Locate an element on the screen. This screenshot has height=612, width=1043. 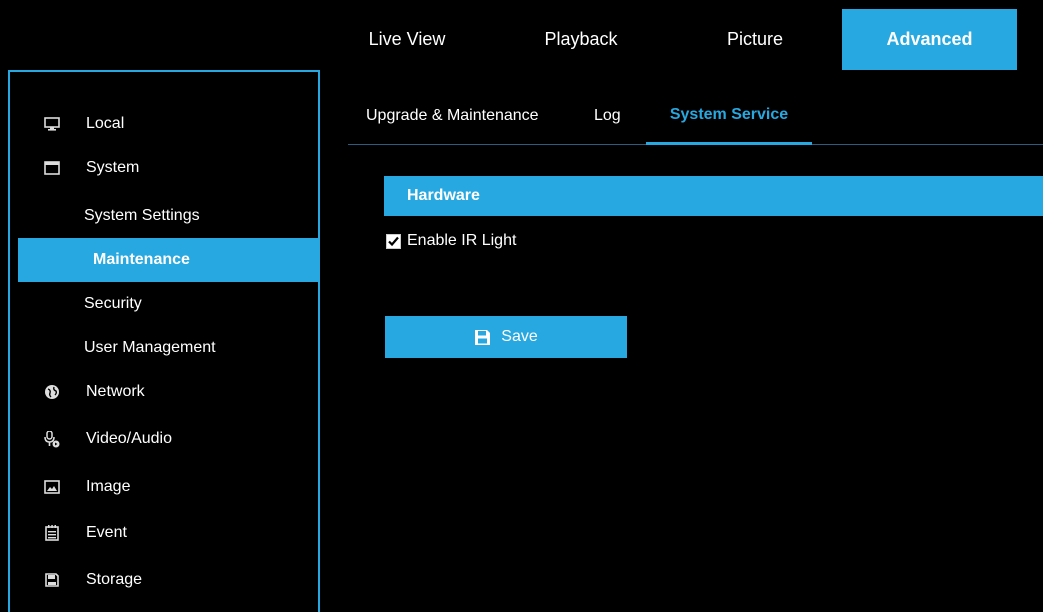
sidebar-item-label: Video/Audio is located at coordinates (129, 438).